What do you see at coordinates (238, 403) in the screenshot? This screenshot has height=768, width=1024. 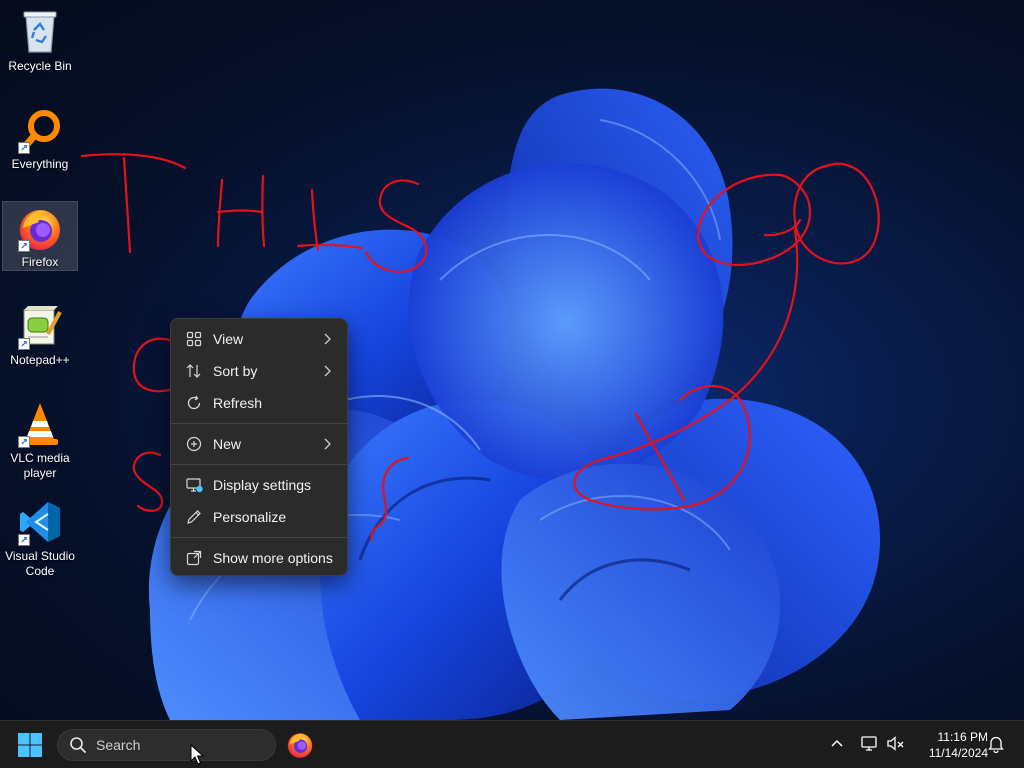 I see `menu-item-label: Refresh` at bounding box center [238, 403].